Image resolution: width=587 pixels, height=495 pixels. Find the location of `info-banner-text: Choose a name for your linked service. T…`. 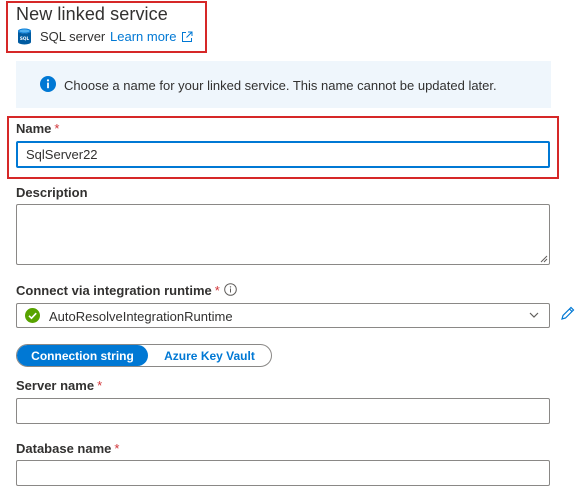

info-banner-text: Choose a name for your linked service. T… is located at coordinates (280, 85).